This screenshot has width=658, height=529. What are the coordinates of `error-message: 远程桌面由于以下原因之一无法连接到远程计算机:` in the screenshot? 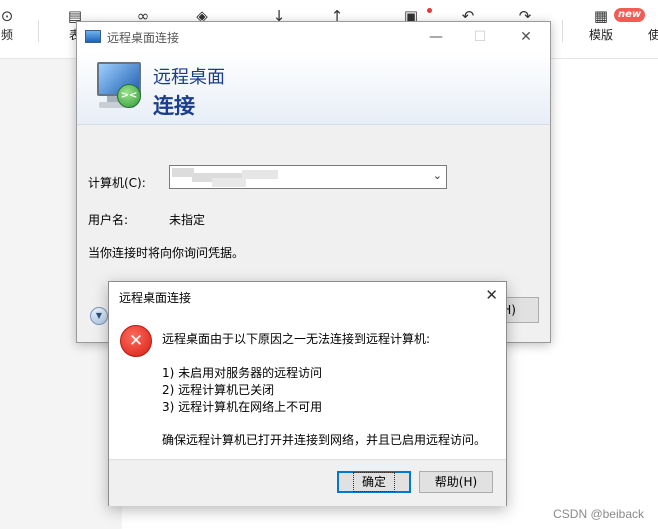 It's located at (296, 339).